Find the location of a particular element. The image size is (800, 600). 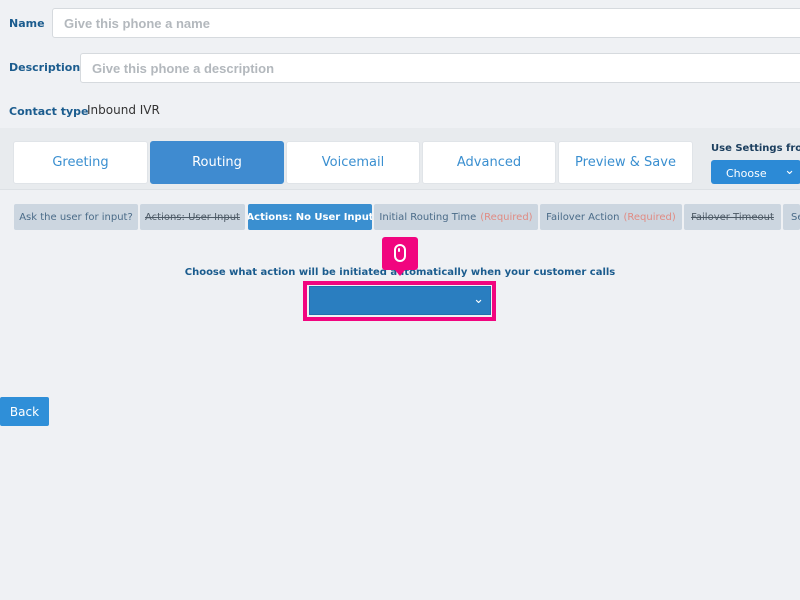

subtab-initial-routing-time: Initial Routing Time (Required) is located at coordinates (456, 217).